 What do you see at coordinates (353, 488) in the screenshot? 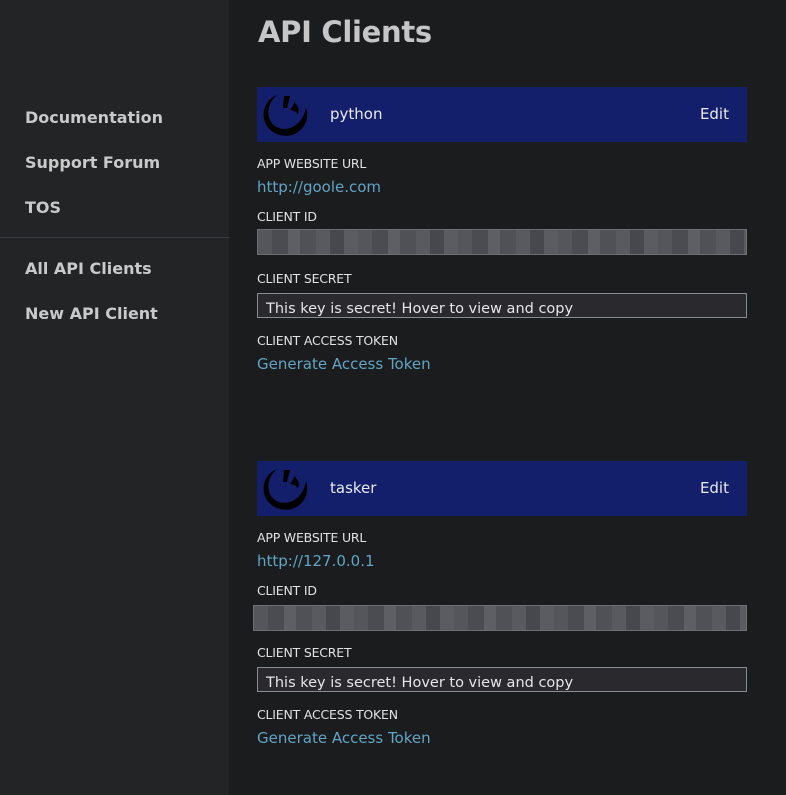
I see `client-name: tasker` at bounding box center [353, 488].